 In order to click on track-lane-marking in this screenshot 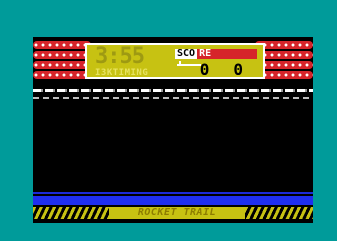, I will do `click(173, 98)`.